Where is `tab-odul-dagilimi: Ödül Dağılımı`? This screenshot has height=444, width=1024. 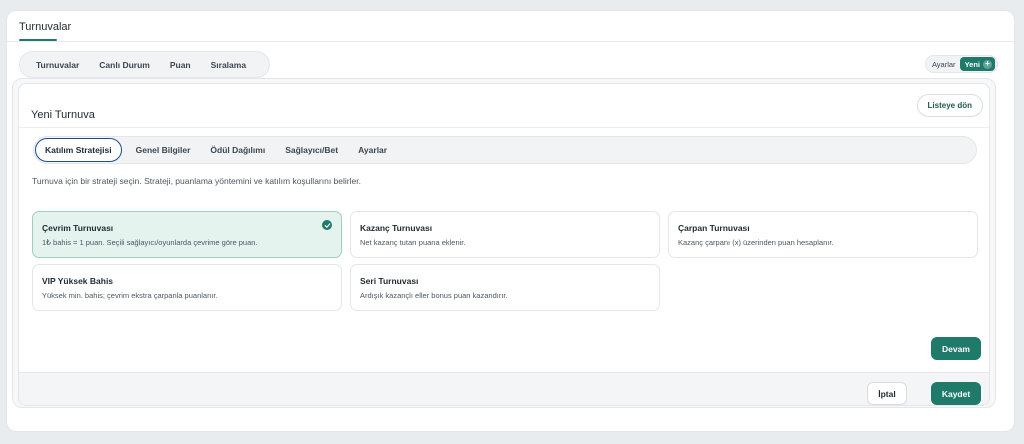 tab-odul-dagilimi: Ödül Dağılımı is located at coordinates (237, 150).